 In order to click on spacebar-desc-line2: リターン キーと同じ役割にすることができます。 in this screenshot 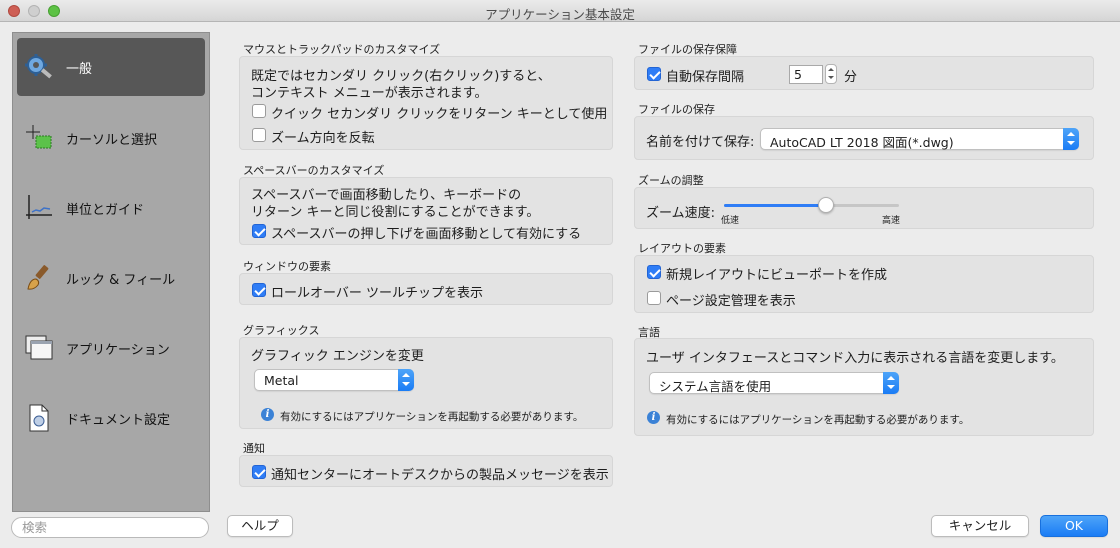, I will do `click(395, 212)`.